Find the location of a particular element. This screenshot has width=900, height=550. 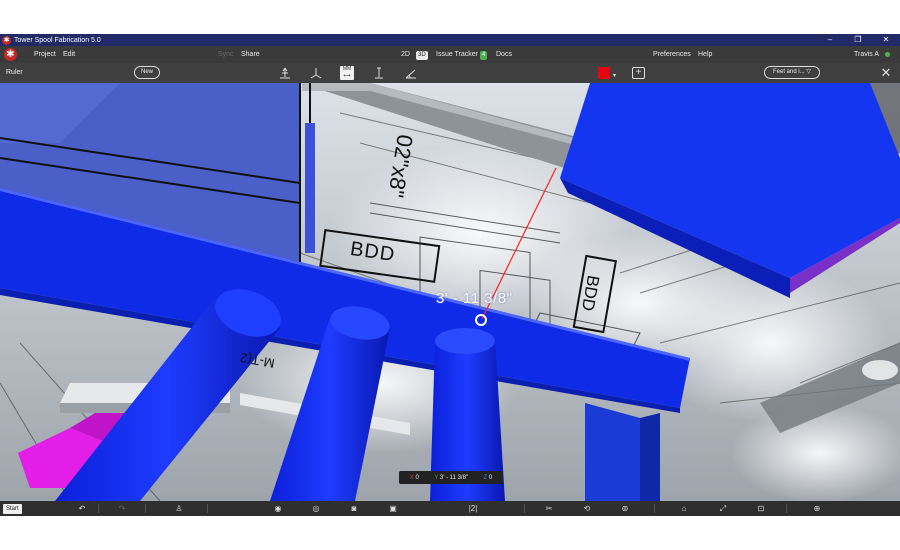

scissors-icon: ✂ is located at coordinates (549, 508).